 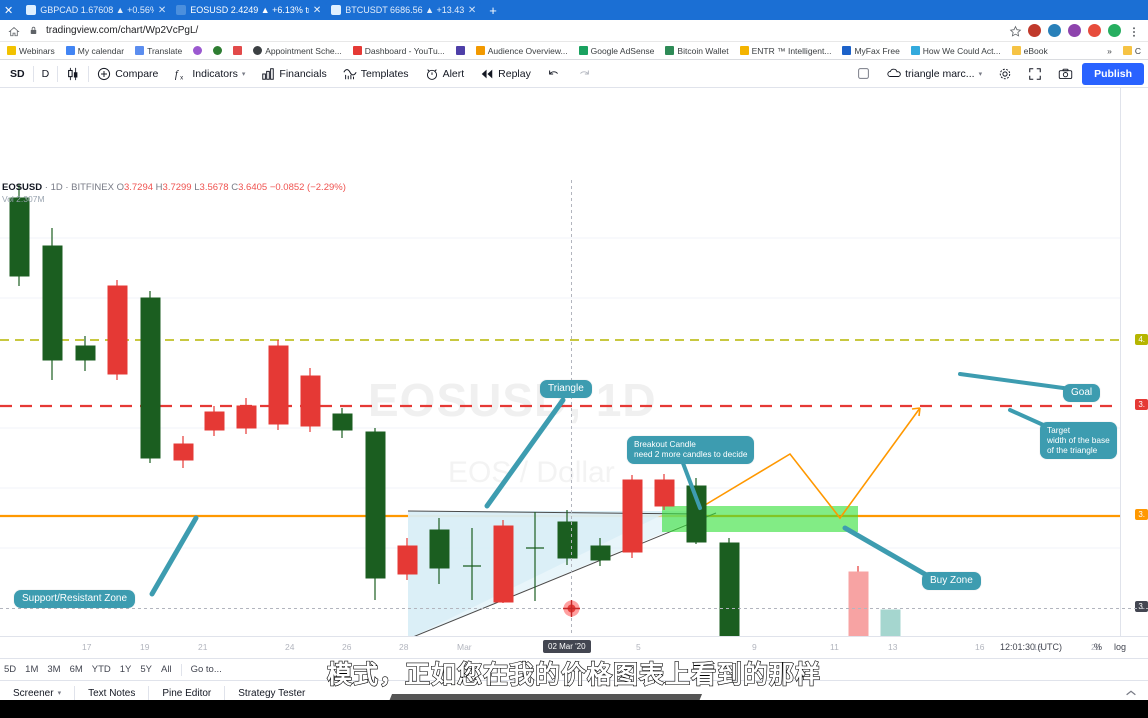 I want to click on bookmark-item: Google AdSense, so click(x=617, y=51).